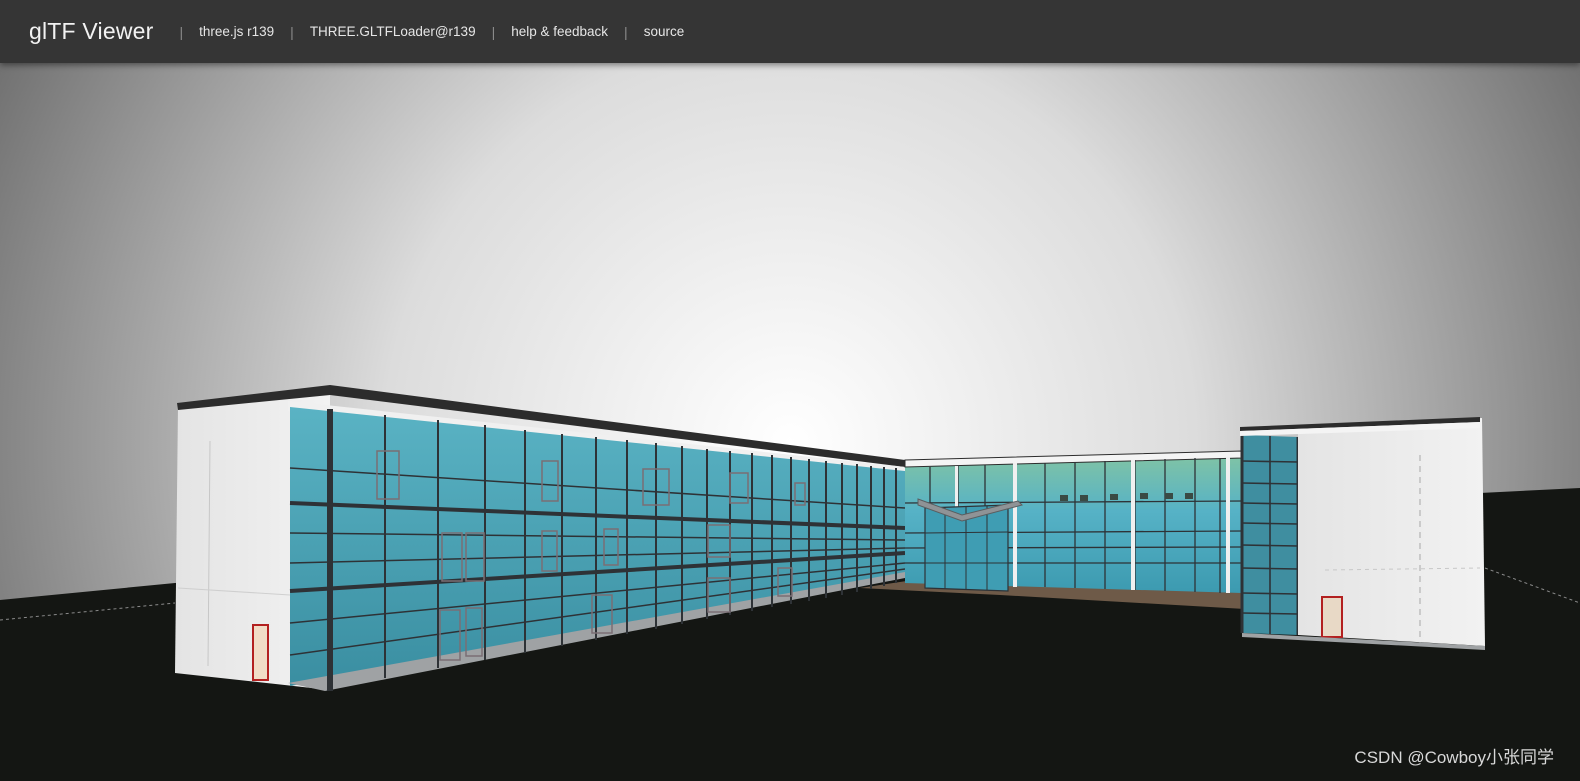  What do you see at coordinates (1454, 757) in the screenshot?
I see `csdn-watermark: CSDN @Cowboy小张同学` at bounding box center [1454, 757].